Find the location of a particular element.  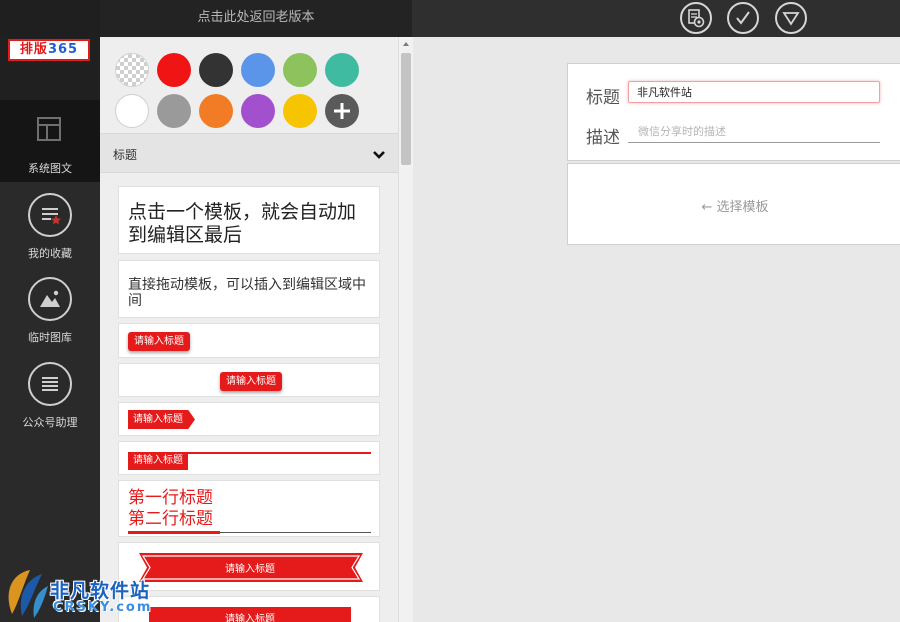

color-swatch-gray is located at coordinates (174, 111).